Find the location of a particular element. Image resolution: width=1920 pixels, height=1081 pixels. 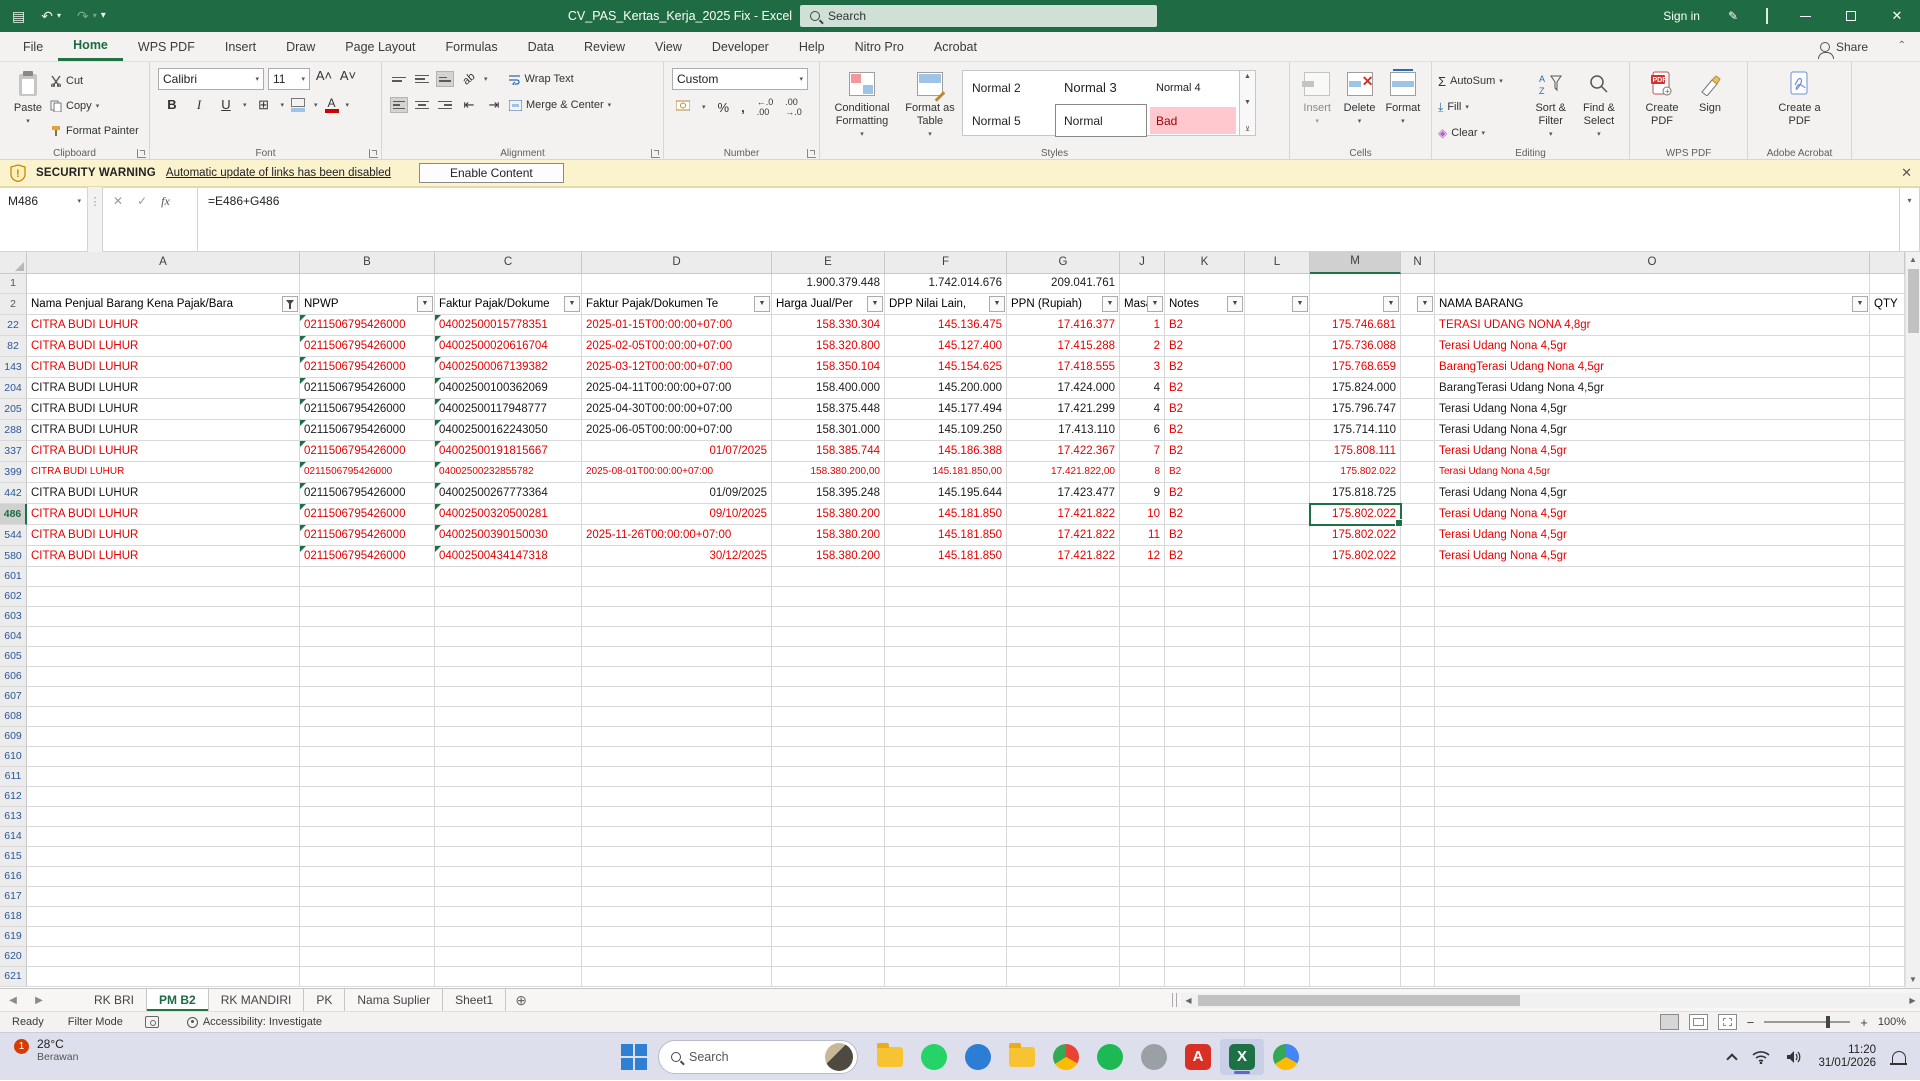

title-search-box: Search is located at coordinates (978, 16).